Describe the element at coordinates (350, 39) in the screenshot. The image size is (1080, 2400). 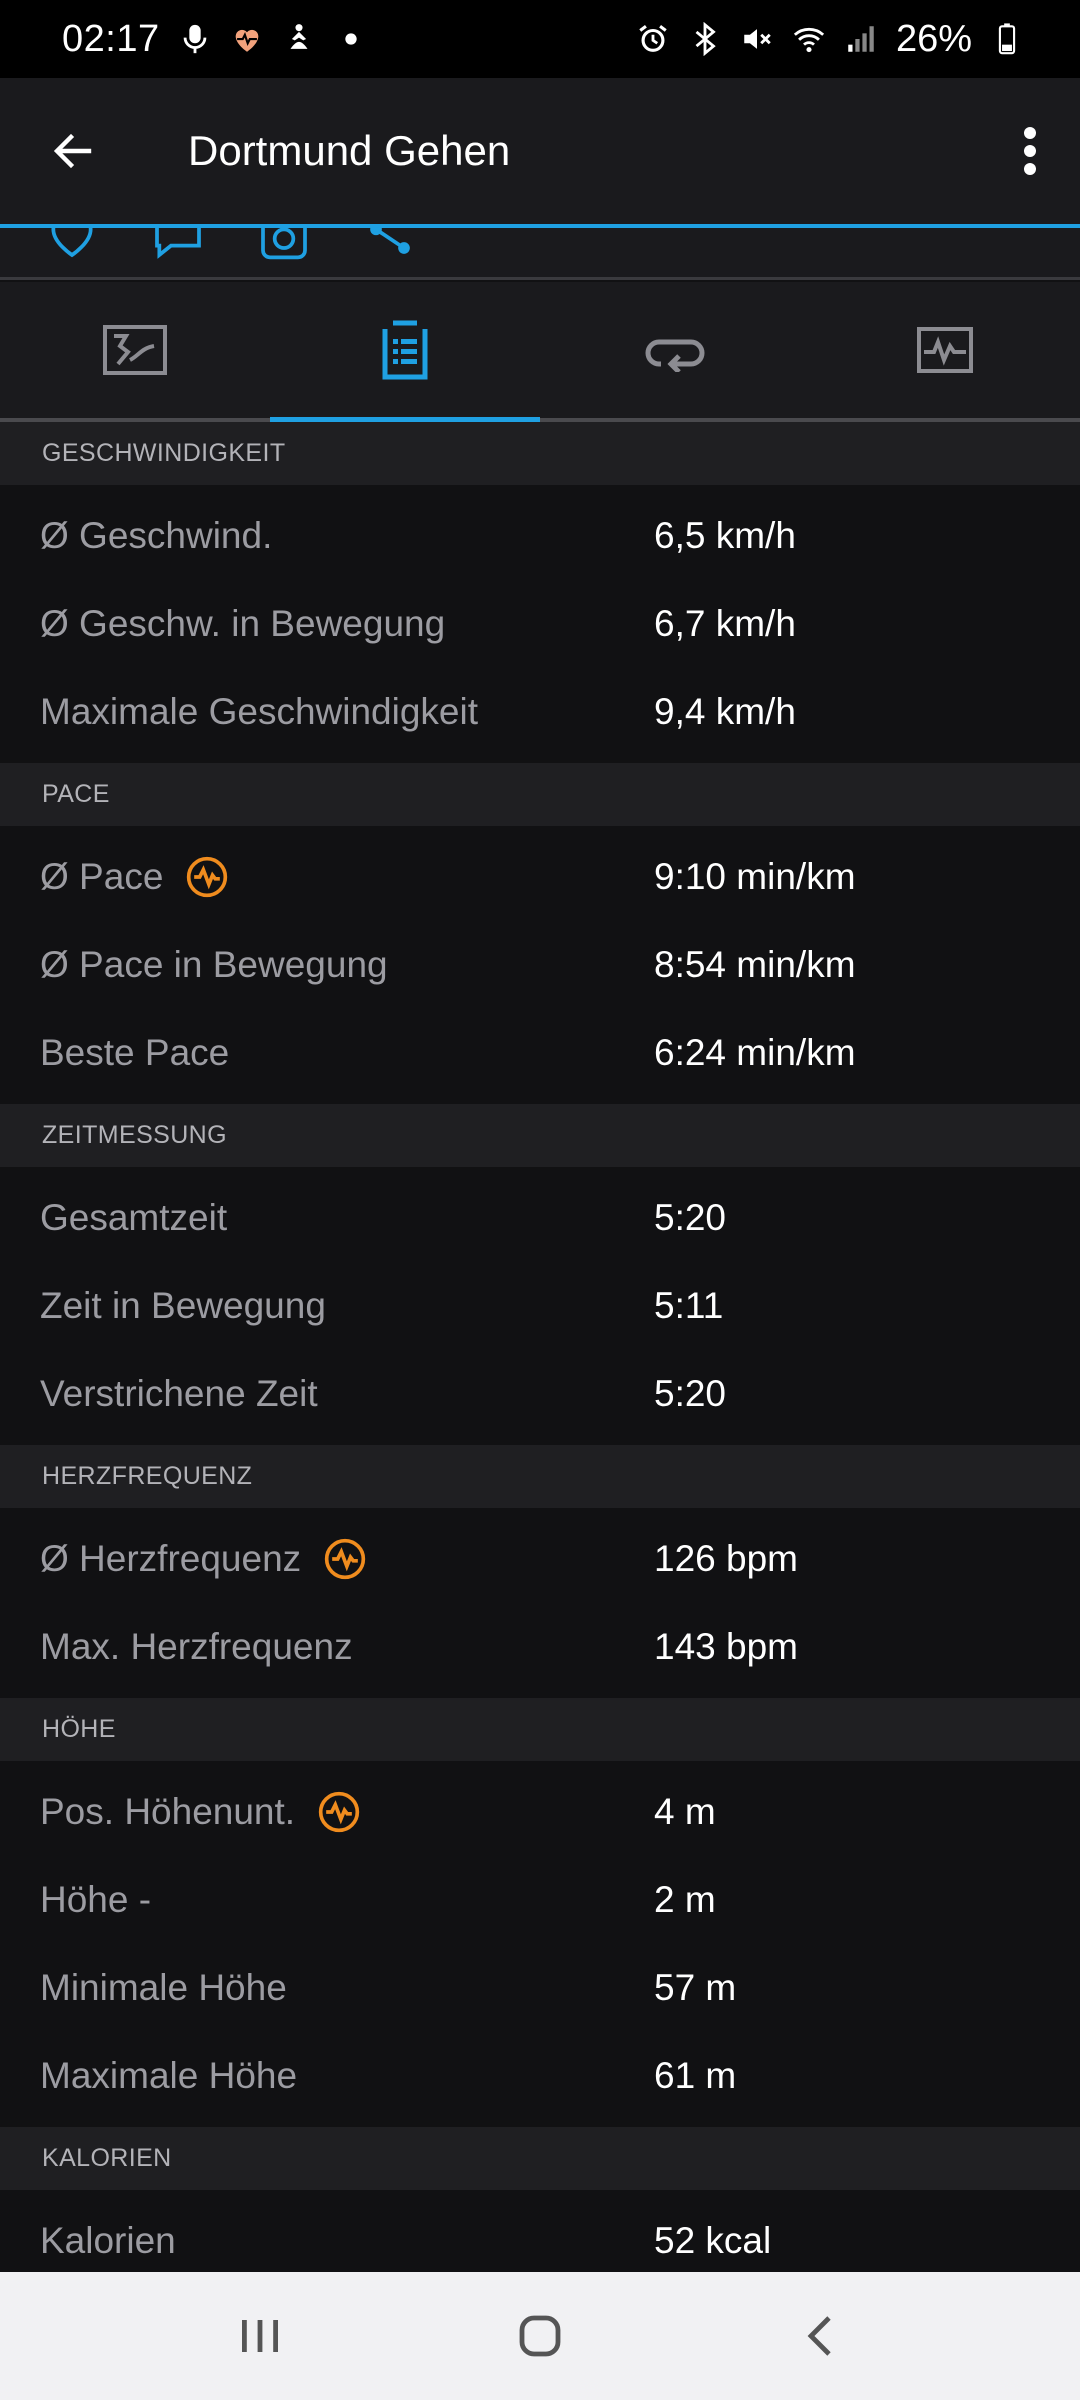
I see `dot-icon` at that location.